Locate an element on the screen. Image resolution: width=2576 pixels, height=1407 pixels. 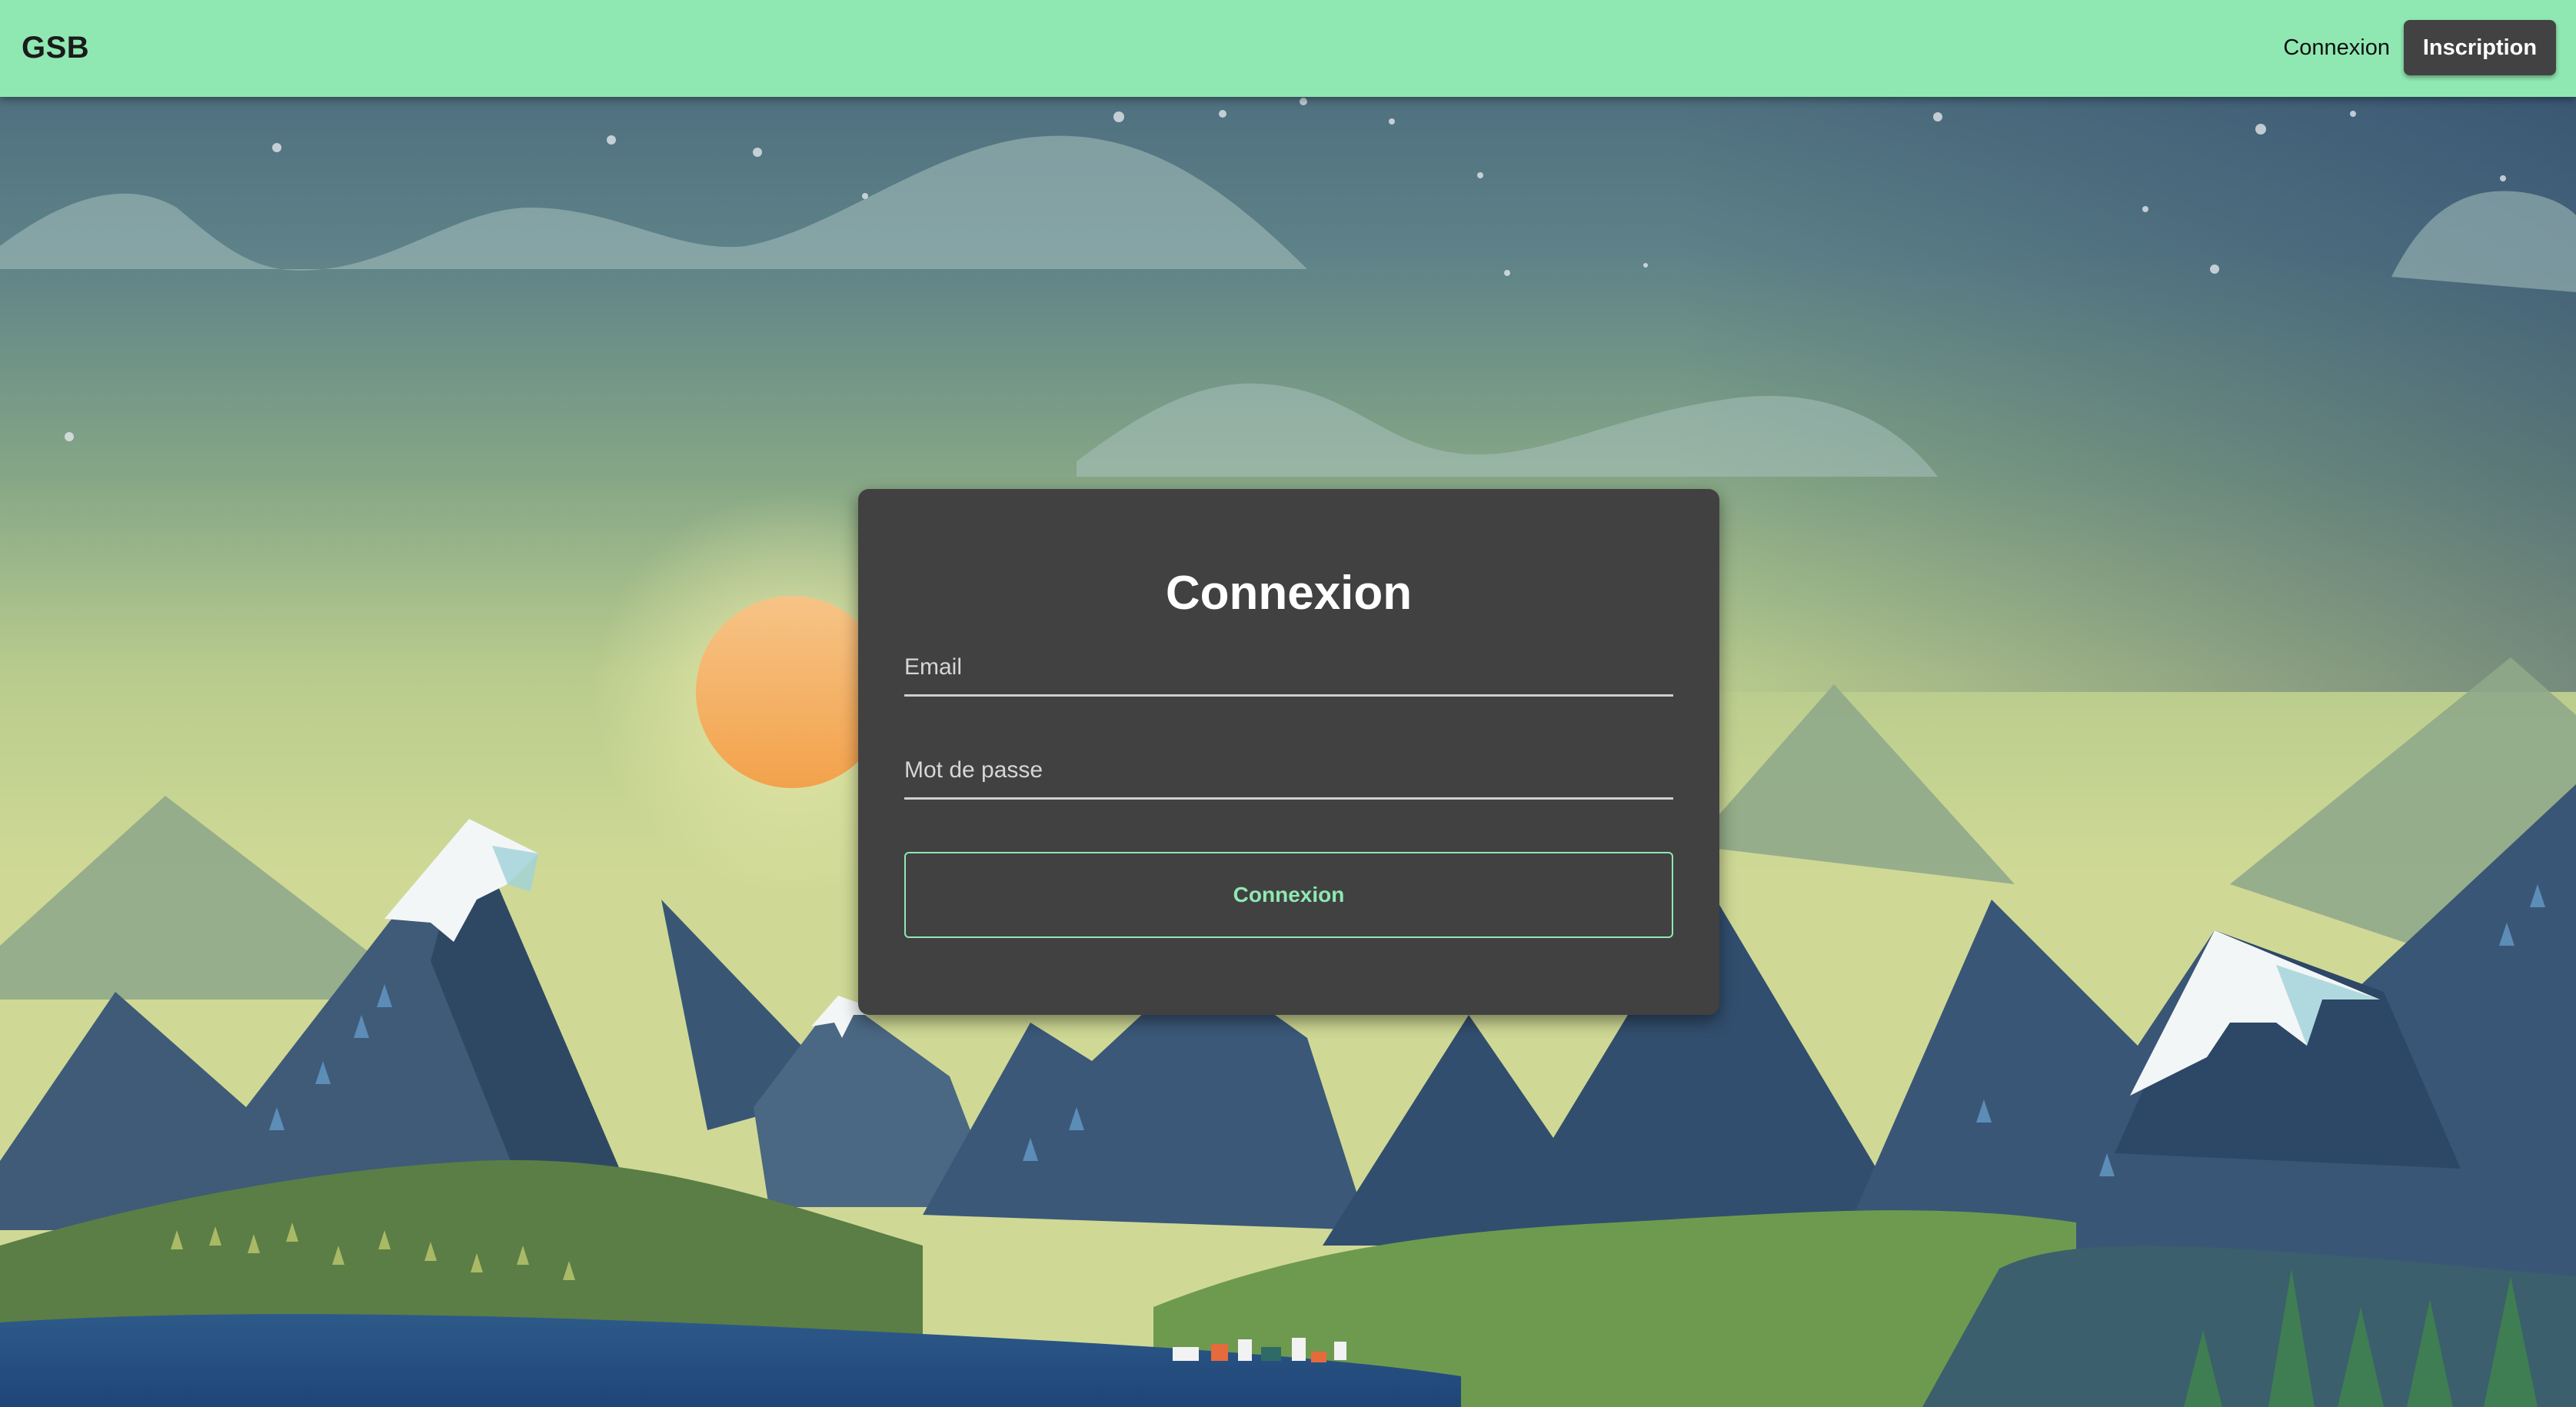
email-input is located at coordinates (1288, 667).